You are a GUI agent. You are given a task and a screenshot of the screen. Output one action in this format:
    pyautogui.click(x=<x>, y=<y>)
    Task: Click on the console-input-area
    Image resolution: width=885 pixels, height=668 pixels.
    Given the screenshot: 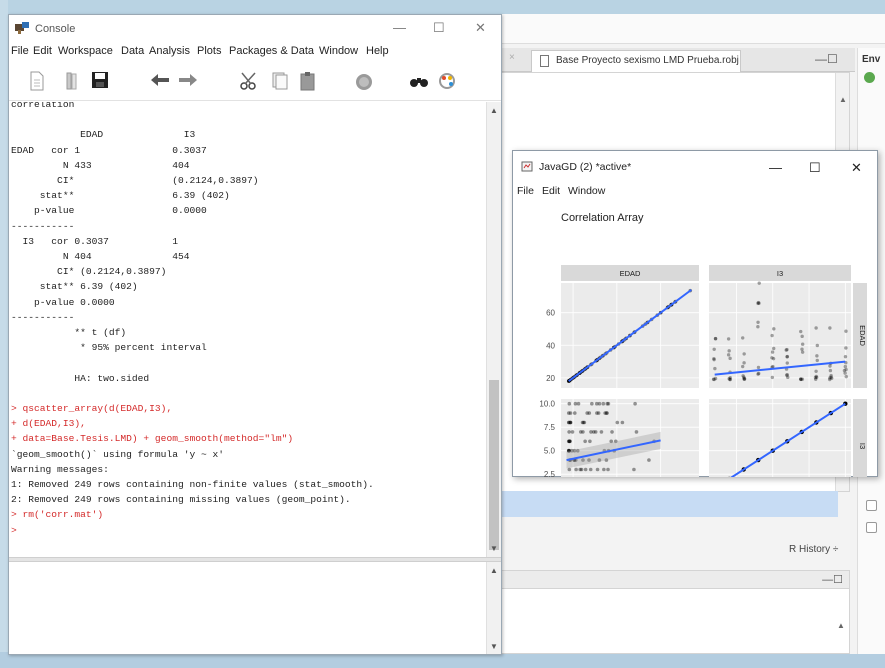 What is the action you would take?
    pyautogui.click(x=247, y=608)
    